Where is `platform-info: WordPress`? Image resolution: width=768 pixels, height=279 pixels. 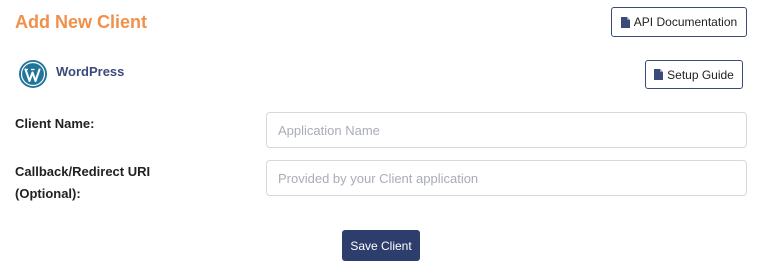
platform-info: WordPress is located at coordinates (71, 74).